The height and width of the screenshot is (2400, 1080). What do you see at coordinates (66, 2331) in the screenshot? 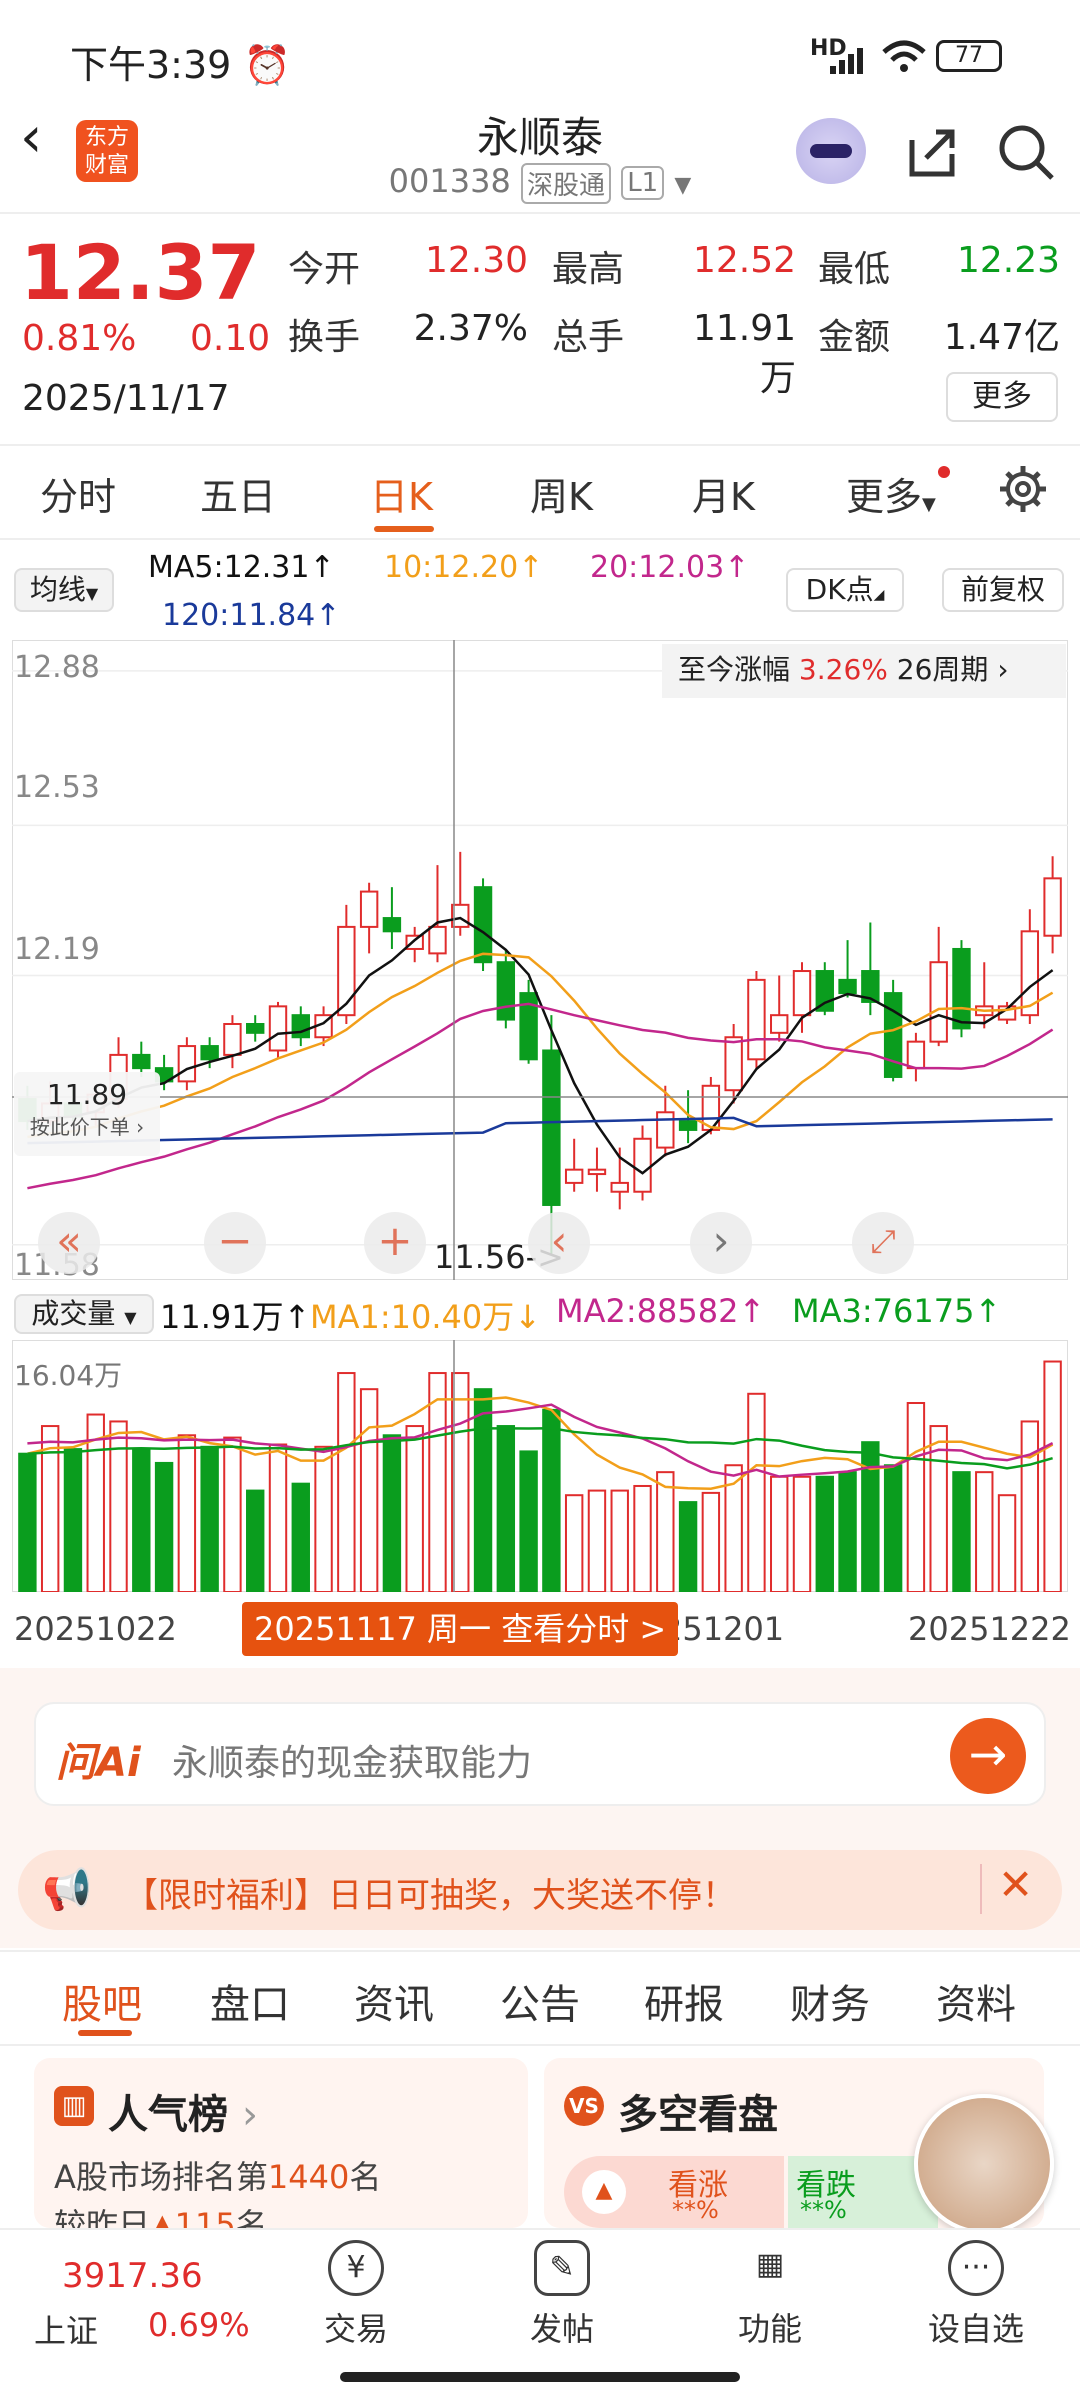
I see `index-name: 上证` at bounding box center [66, 2331].